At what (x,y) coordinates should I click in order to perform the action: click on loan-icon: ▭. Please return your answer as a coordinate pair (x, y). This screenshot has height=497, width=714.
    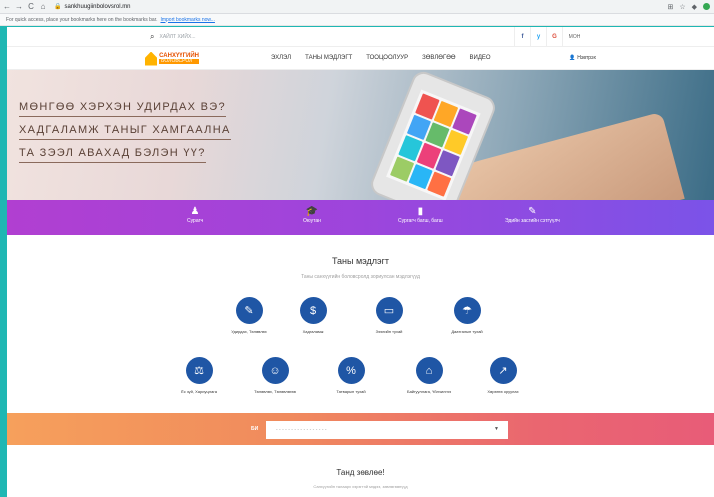
    Looking at the image, I should click on (389, 310).